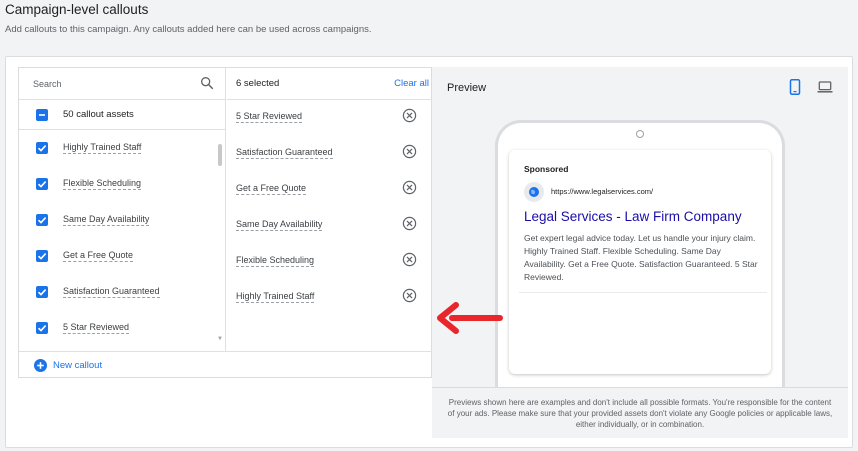 The image size is (858, 451). Describe the element at coordinates (40, 365) in the screenshot. I see `plus-icon` at that location.